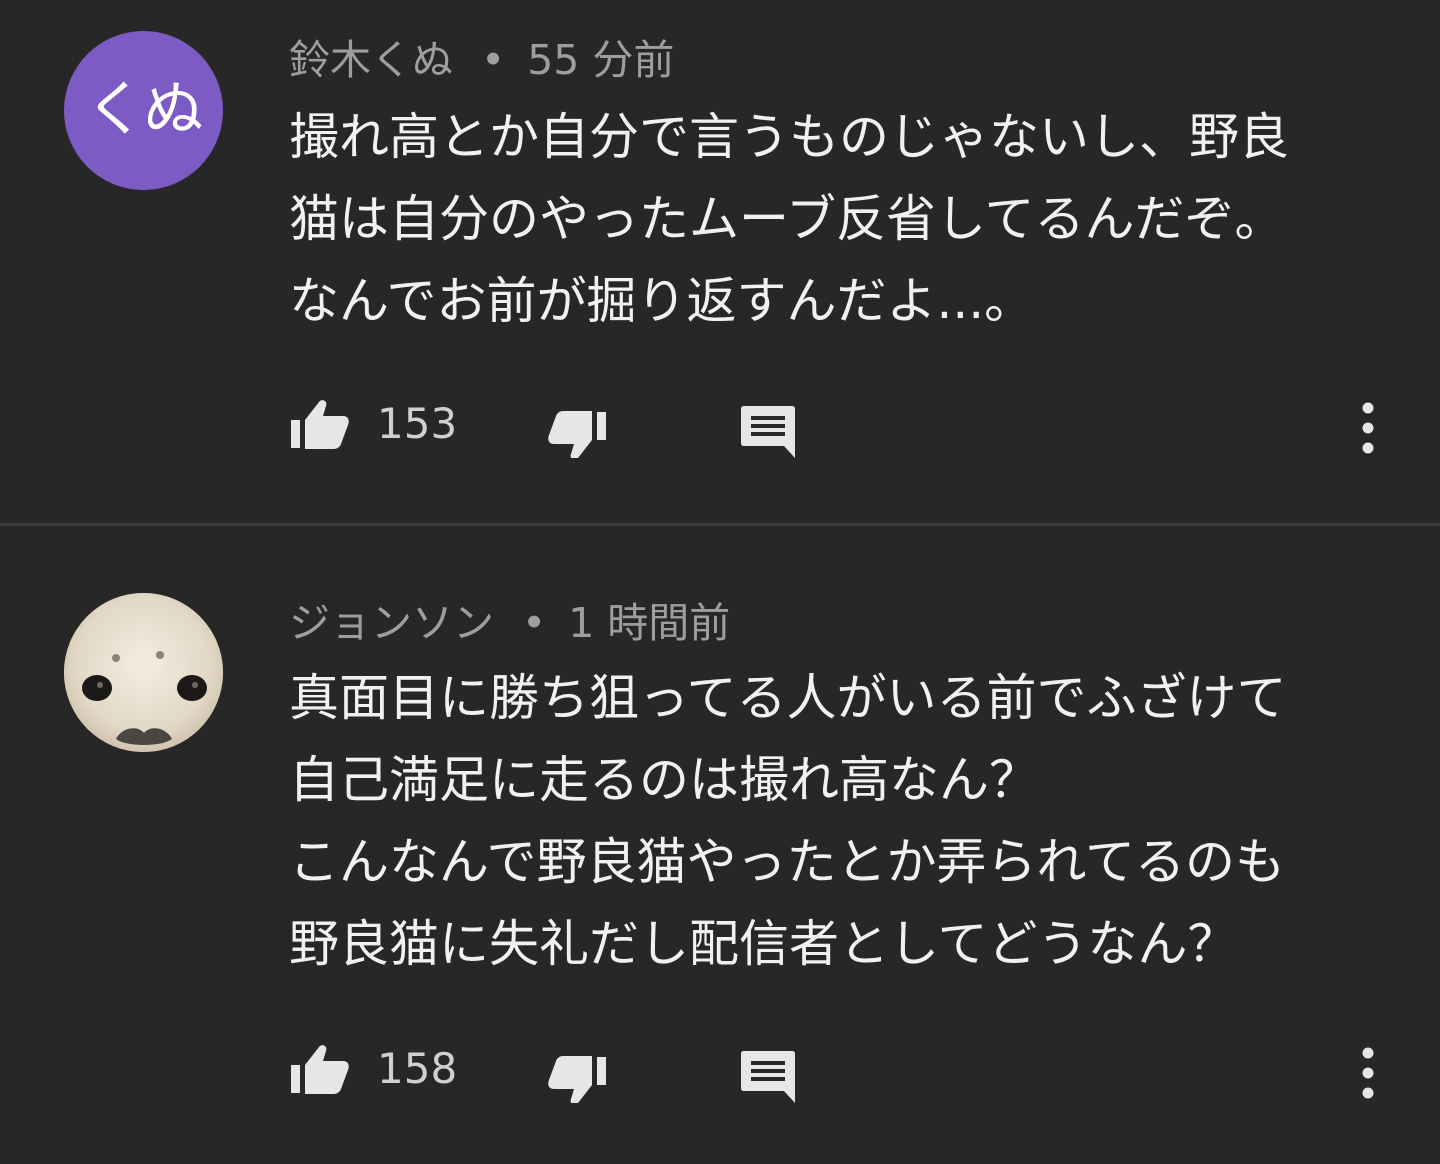 The height and width of the screenshot is (1164, 1440). I want to click on comment-time: 1 時間前, so click(649, 623).